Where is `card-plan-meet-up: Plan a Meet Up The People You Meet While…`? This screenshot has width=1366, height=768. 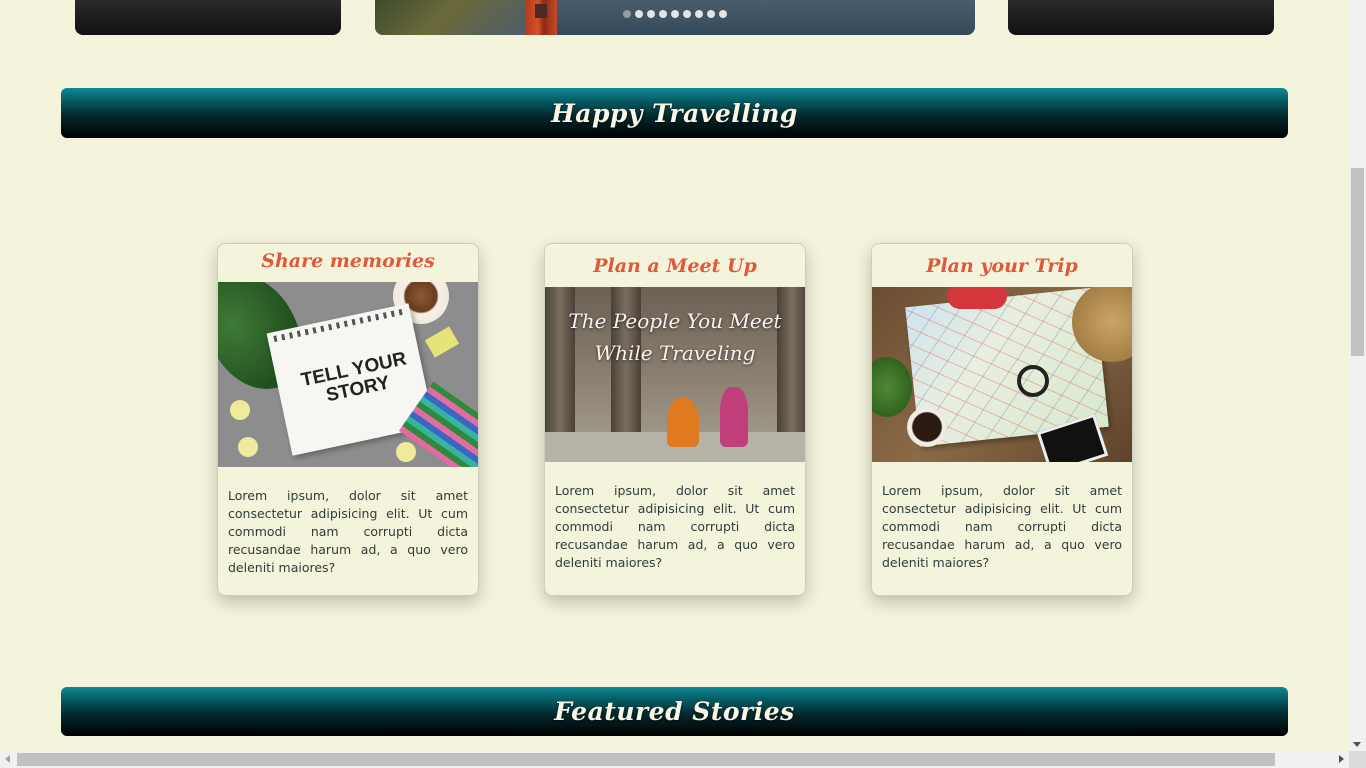 card-plan-meet-up: Plan a Meet Up The People You Meet While… is located at coordinates (675, 419).